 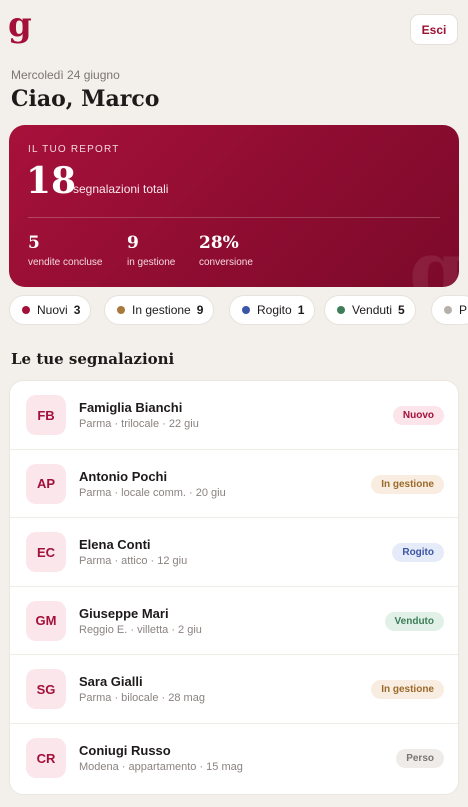 What do you see at coordinates (93, 359) in the screenshot?
I see `section-title: Le tue segnalazioni` at bounding box center [93, 359].